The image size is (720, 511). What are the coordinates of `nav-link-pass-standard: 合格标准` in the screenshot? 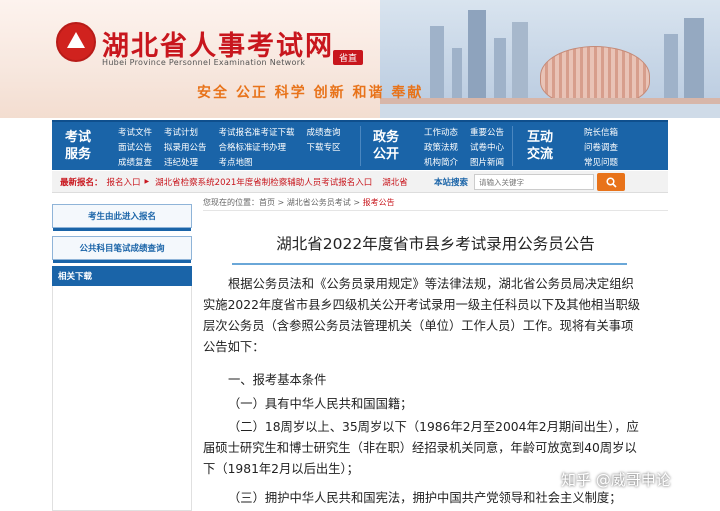 It's located at (236, 147).